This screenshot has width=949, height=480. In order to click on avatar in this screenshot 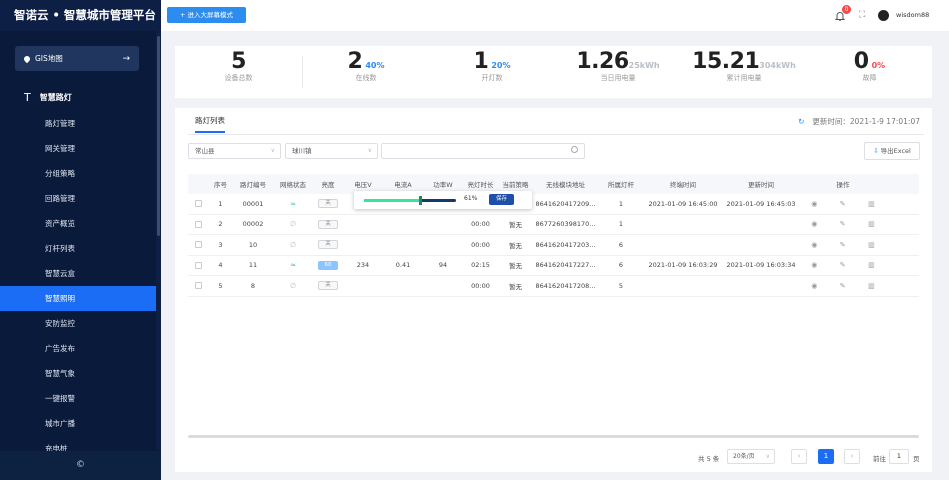, I will do `click(883, 15)`.